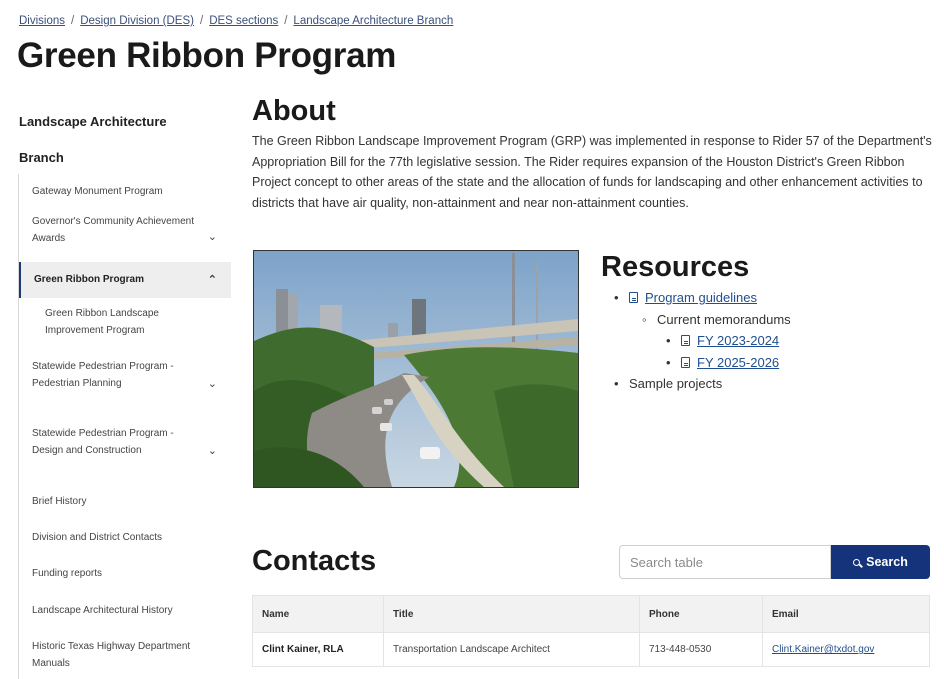 The height and width of the screenshot is (679, 944). What do you see at coordinates (42, 21) in the screenshot?
I see `breadcrumb-divisions: Divisions` at bounding box center [42, 21].